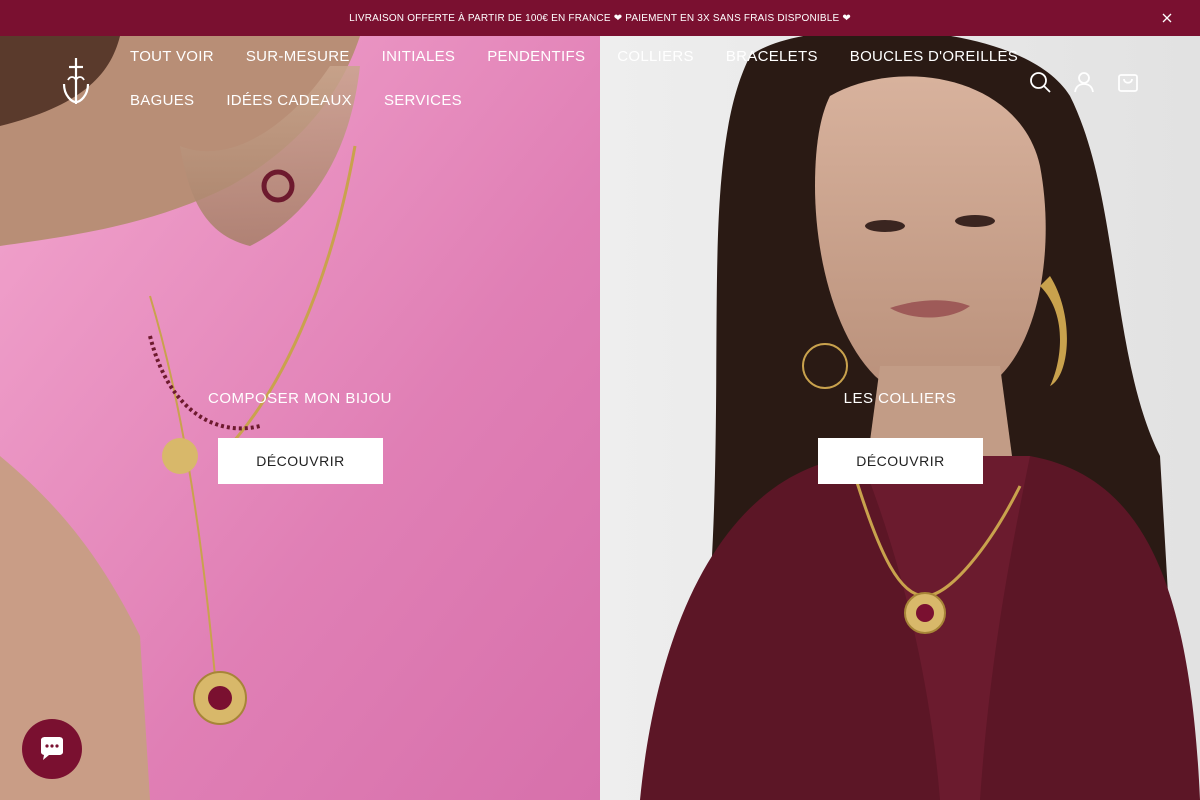  Describe the element at coordinates (655, 59) in the screenshot. I see `nav-item-colliers: COLLIERS` at that location.